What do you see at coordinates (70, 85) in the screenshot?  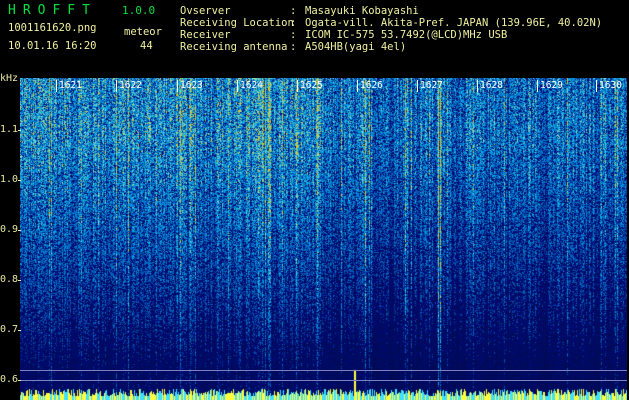 I see `minute-label: 1621` at bounding box center [70, 85].